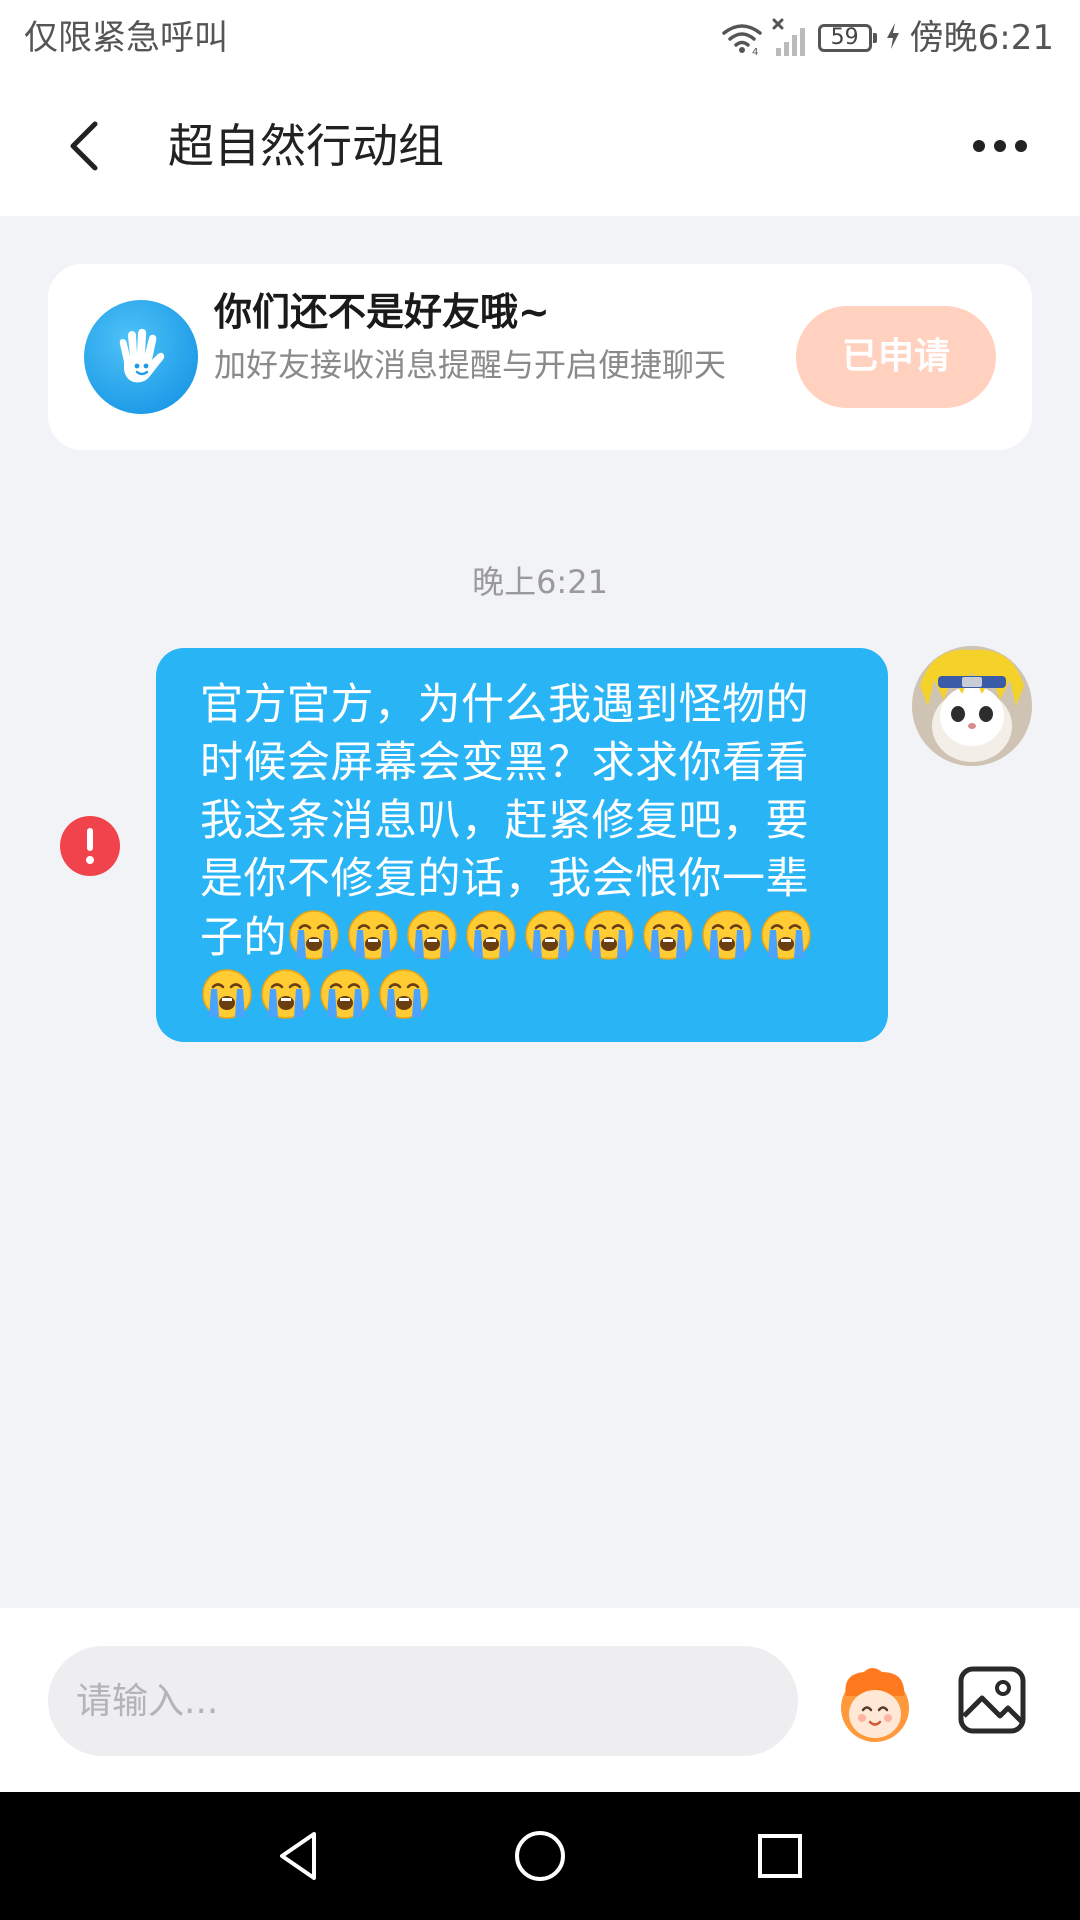 The width and height of the screenshot is (1080, 1920). I want to click on hand-wave-icon, so click(141, 357).